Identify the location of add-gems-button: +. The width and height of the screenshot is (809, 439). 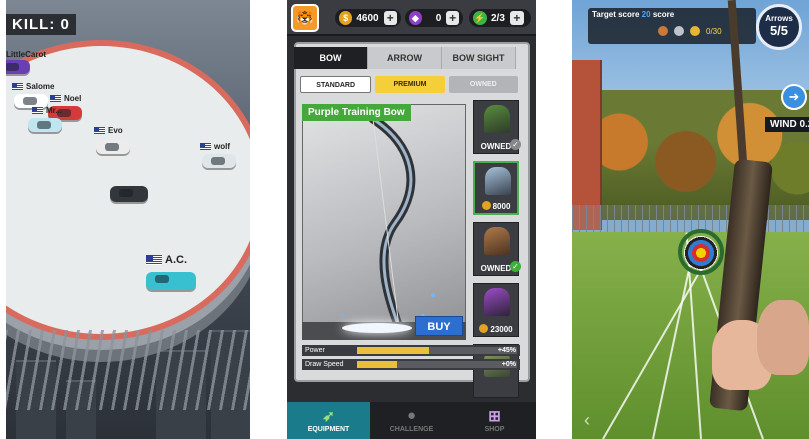
(452, 18).